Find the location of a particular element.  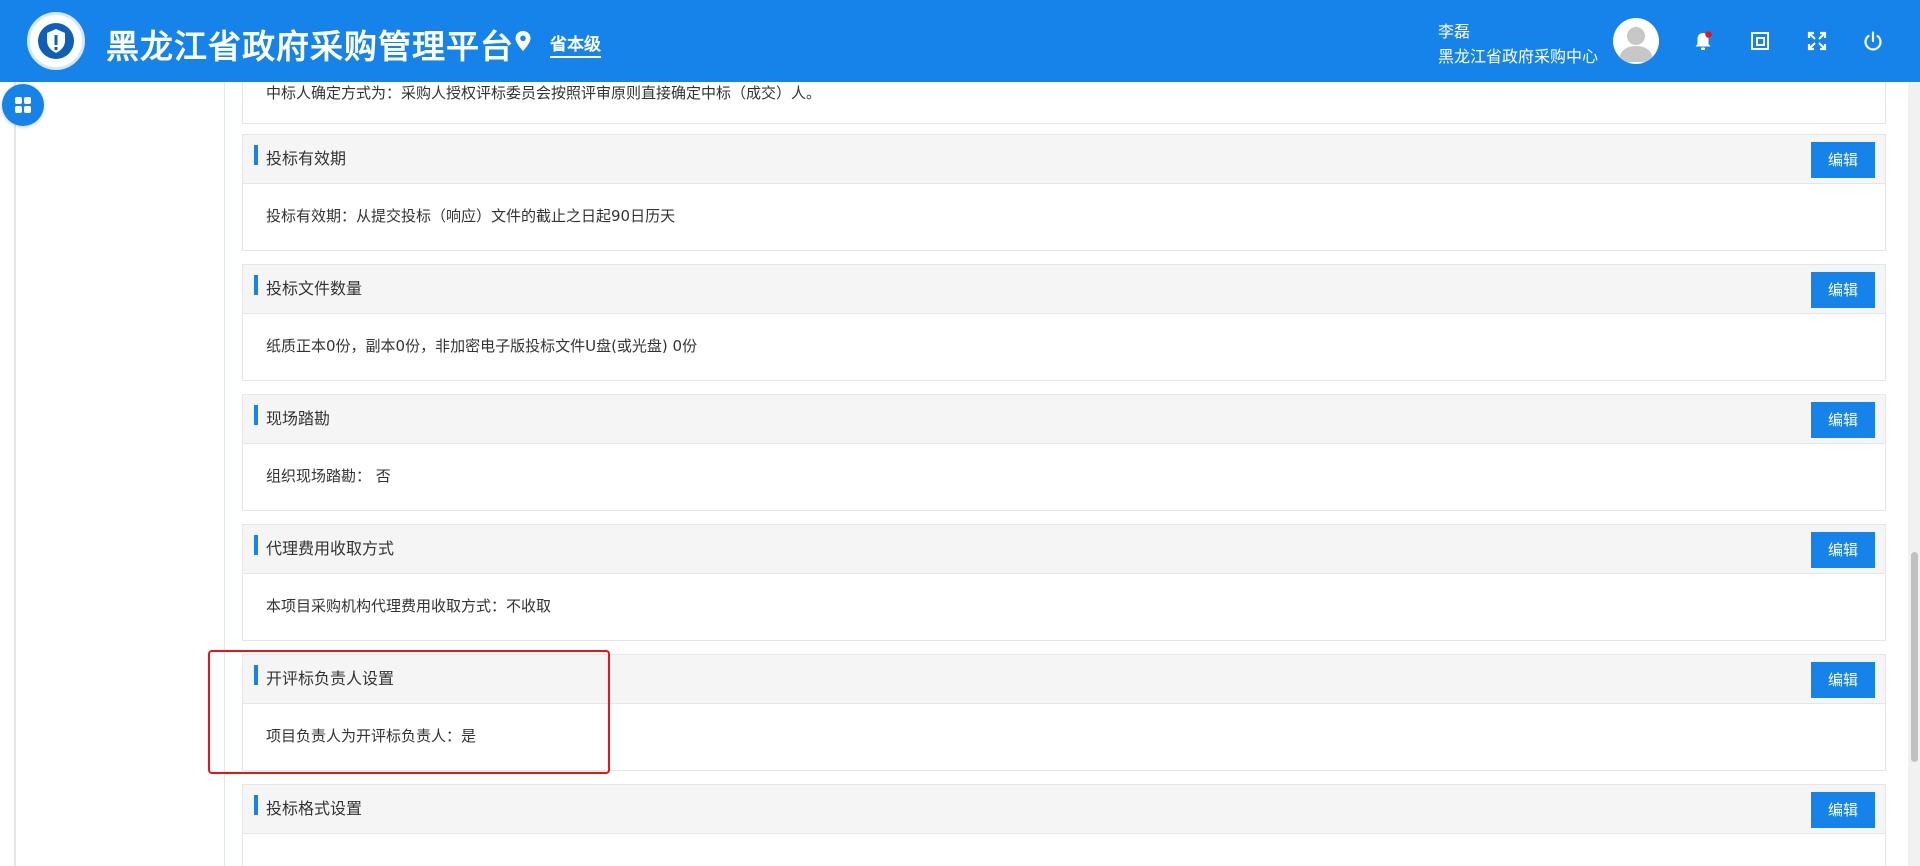

section-title: 现场踏勘 is located at coordinates (298, 418).